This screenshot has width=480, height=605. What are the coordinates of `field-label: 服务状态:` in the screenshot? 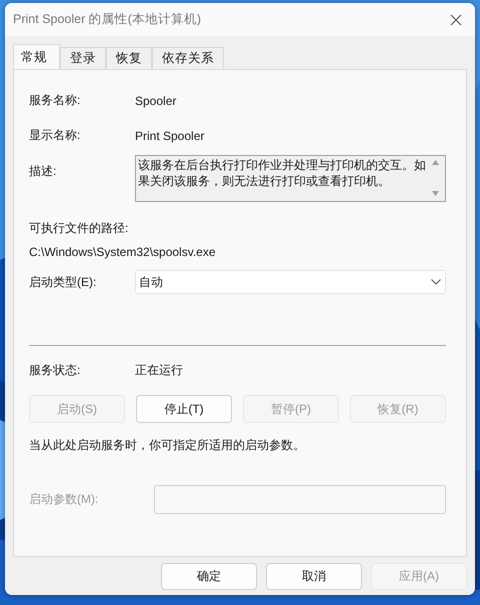 It's located at (55, 370).